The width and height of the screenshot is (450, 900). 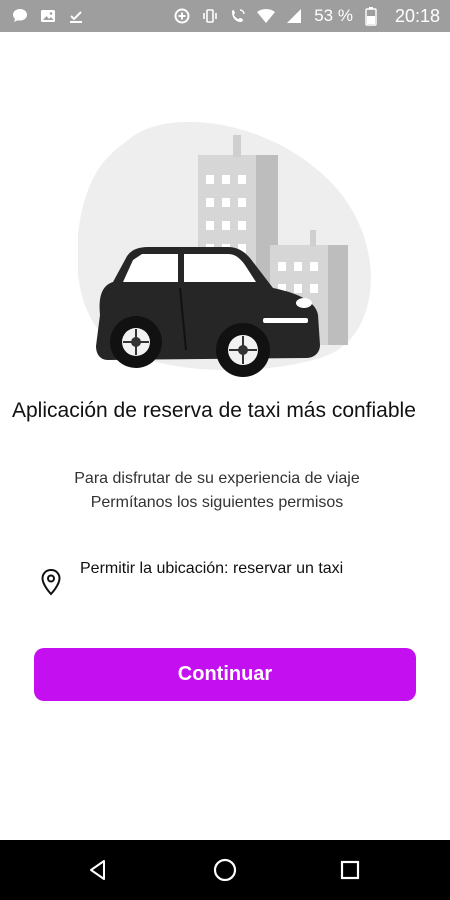 What do you see at coordinates (306, 16) in the screenshot?
I see `status-right-icons: 53 % 20:18` at bounding box center [306, 16].